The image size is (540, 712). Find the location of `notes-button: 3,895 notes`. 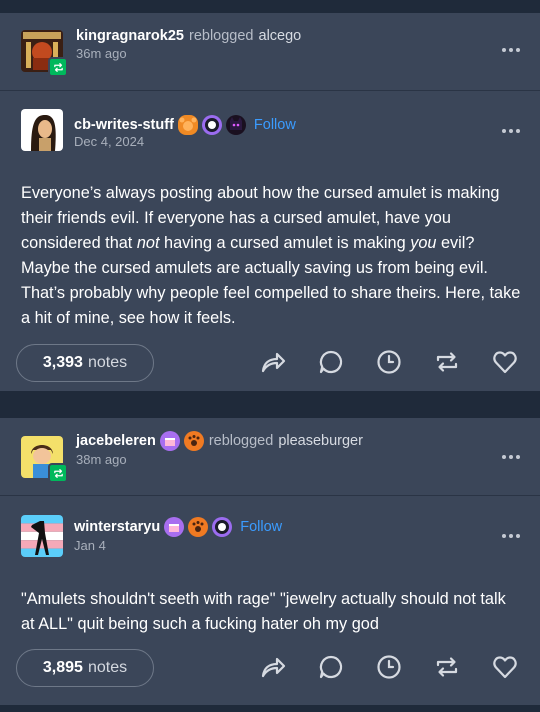

notes-button: 3,895 notes is located at coordinates (85, 668).